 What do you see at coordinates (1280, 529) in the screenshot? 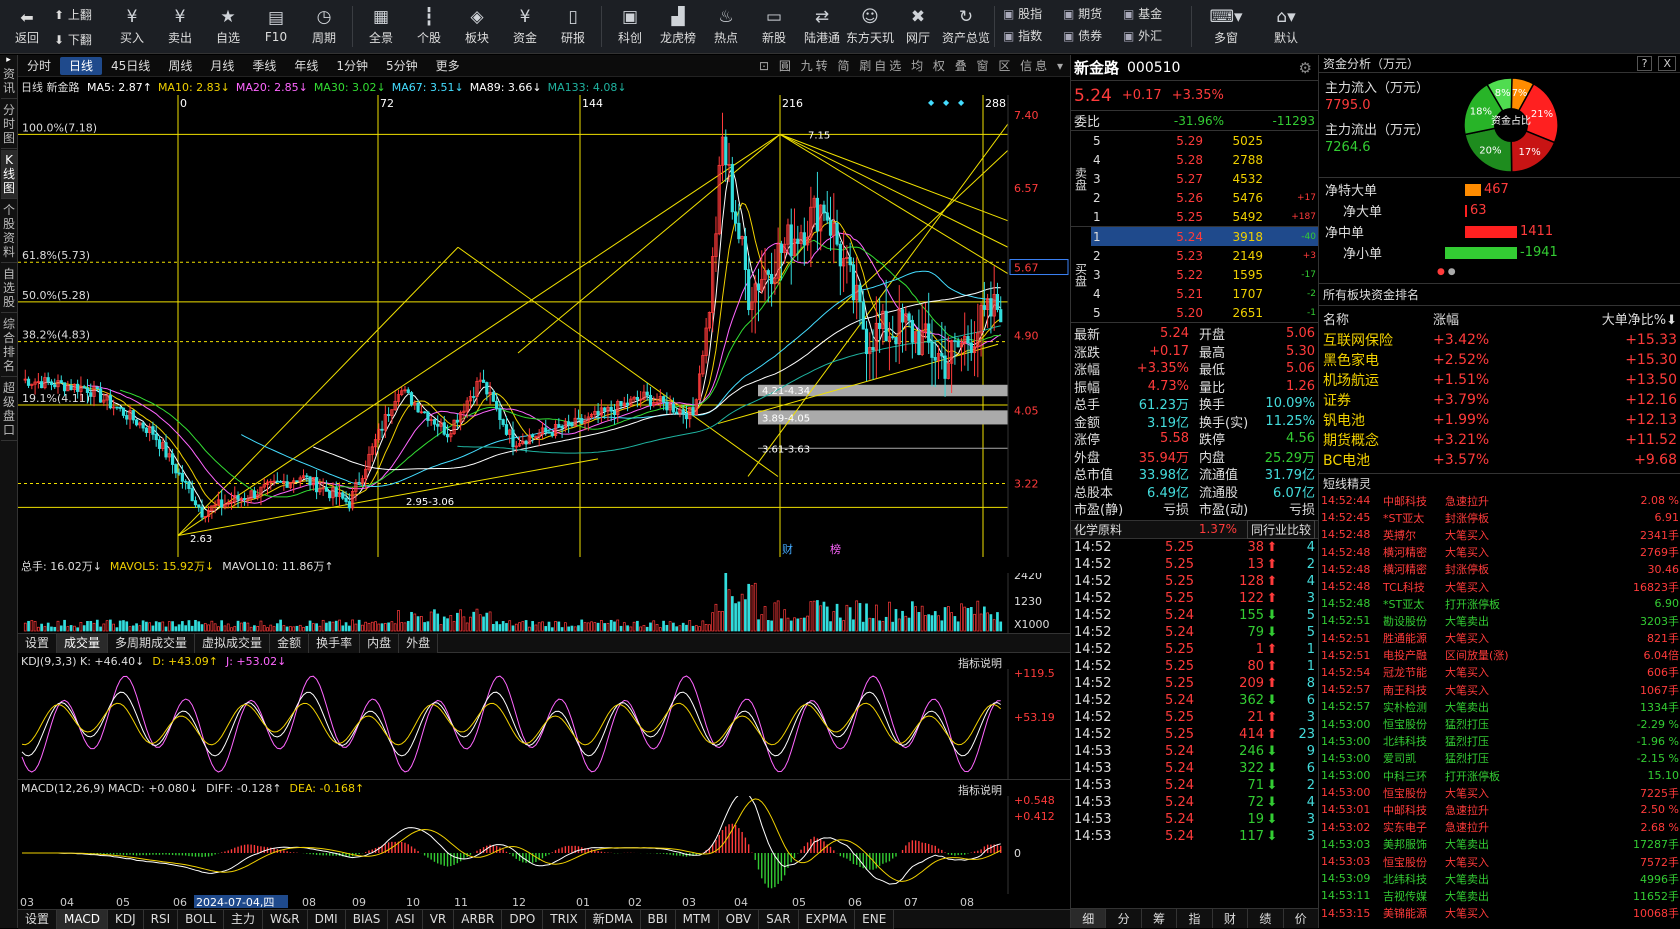
I see `industry-compare-button: 同行业比较` at bounding box center [1280, 529].